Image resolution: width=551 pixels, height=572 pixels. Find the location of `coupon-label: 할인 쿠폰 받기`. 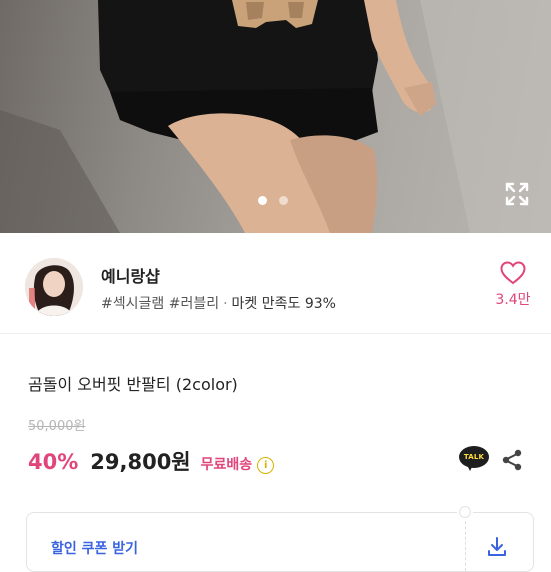

coupon-label: 할인 쿠폰 받기 is located at coordinates (95, 549).